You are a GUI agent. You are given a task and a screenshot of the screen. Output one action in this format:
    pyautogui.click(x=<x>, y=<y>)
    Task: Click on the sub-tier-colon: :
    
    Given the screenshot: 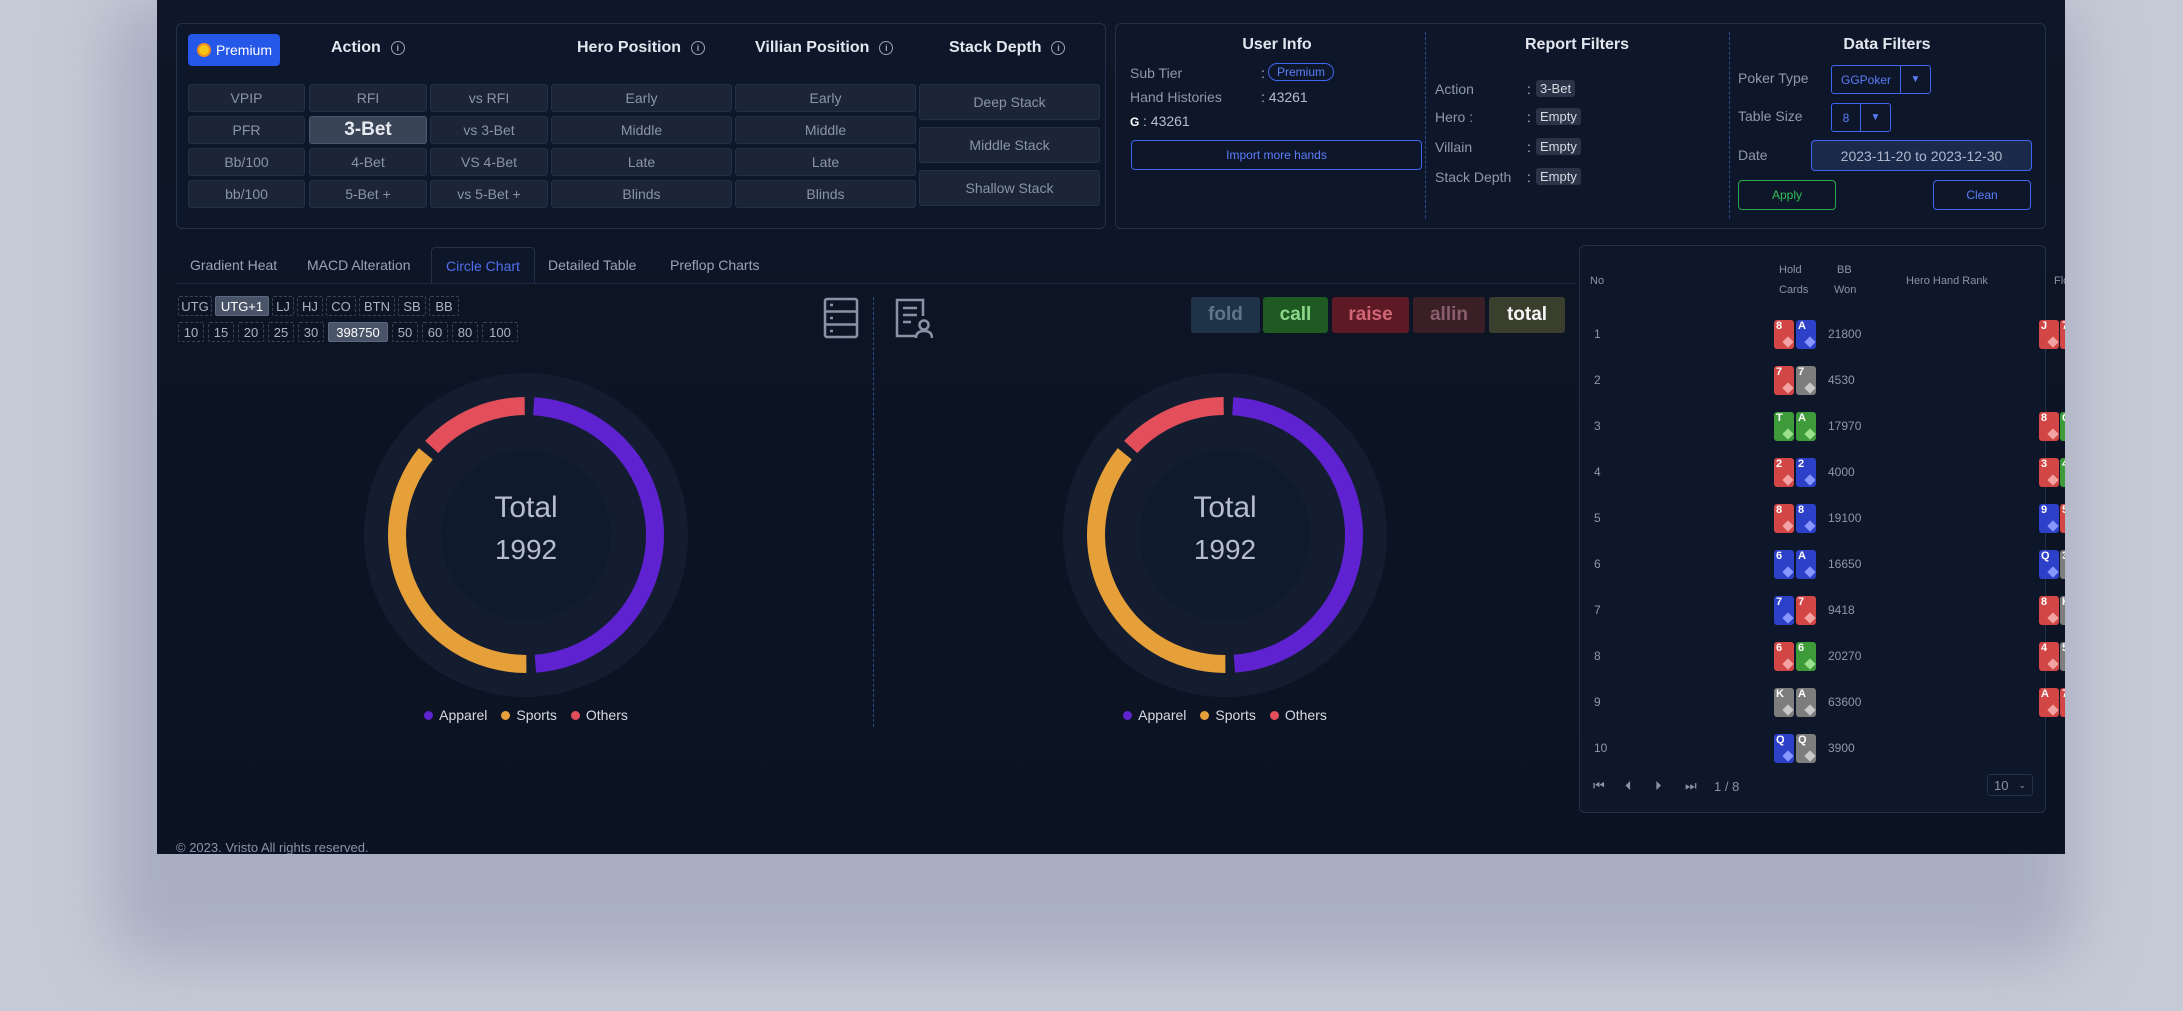 What is the action you would take?
    pyautogui.click(x=1263, y=73)
    